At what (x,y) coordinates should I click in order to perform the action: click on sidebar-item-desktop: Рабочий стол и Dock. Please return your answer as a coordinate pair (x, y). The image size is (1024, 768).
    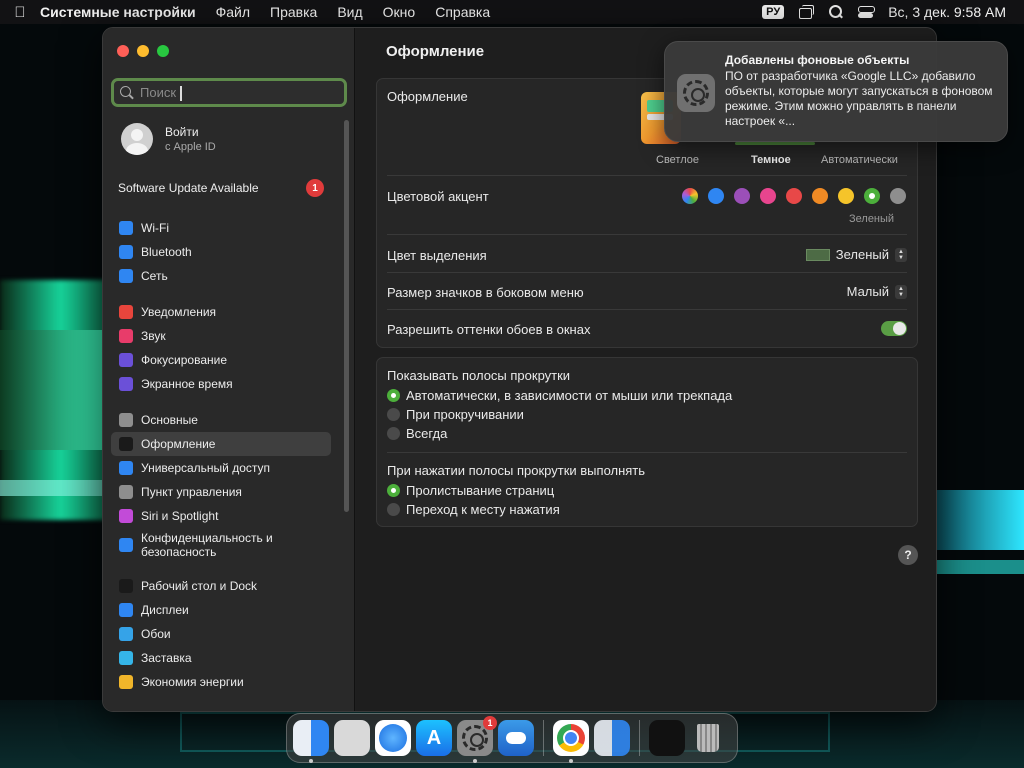
    Looking at the image, I should click on (221, 586).